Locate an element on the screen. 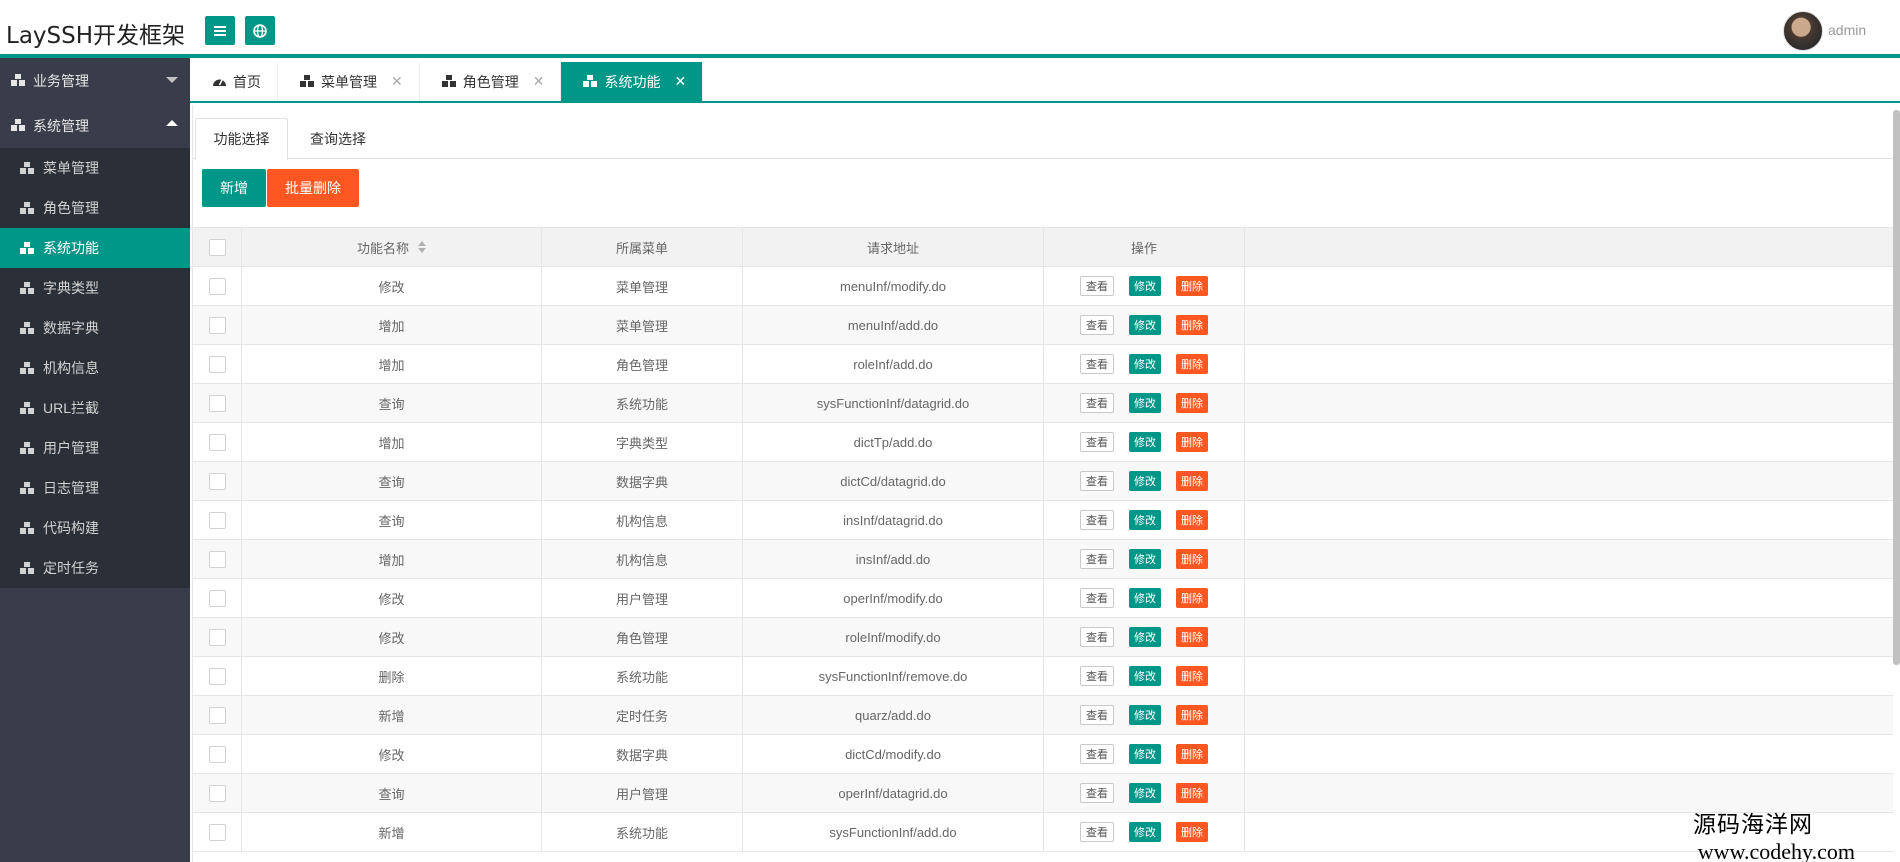 The image size is (1900, 862). vertical-scrollbar is located at coordinates (1896, 387).